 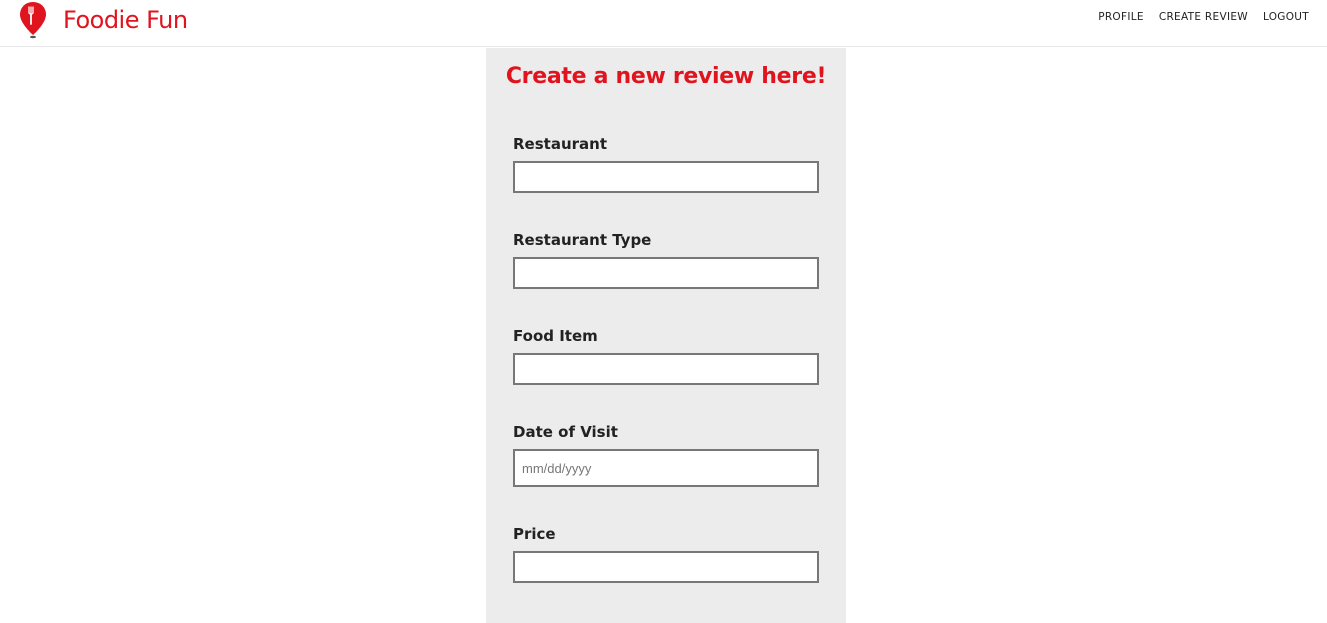 I want to click on nav-links: PROFILE CREATE REVIEW LOGOUT, so click(x=1203, y=17).